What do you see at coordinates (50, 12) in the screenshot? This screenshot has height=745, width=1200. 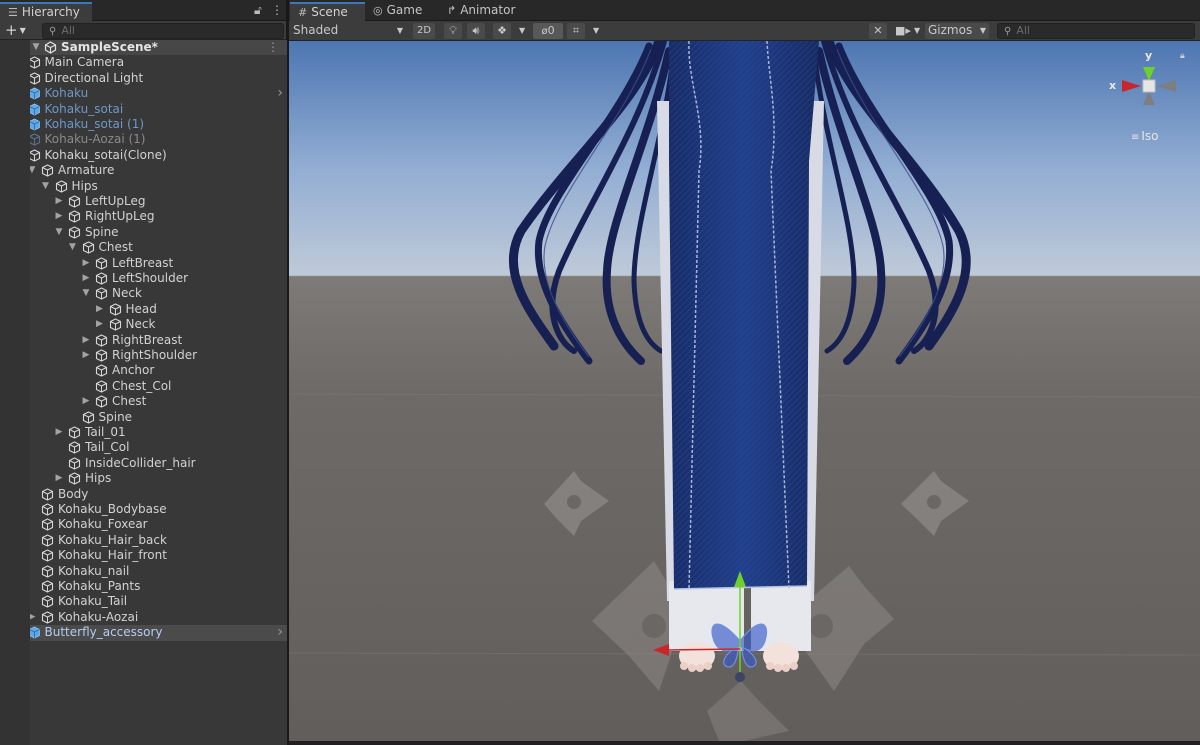 I see `tab-hierarchy-label: Hierarchy` at bounding box center [50, 12].